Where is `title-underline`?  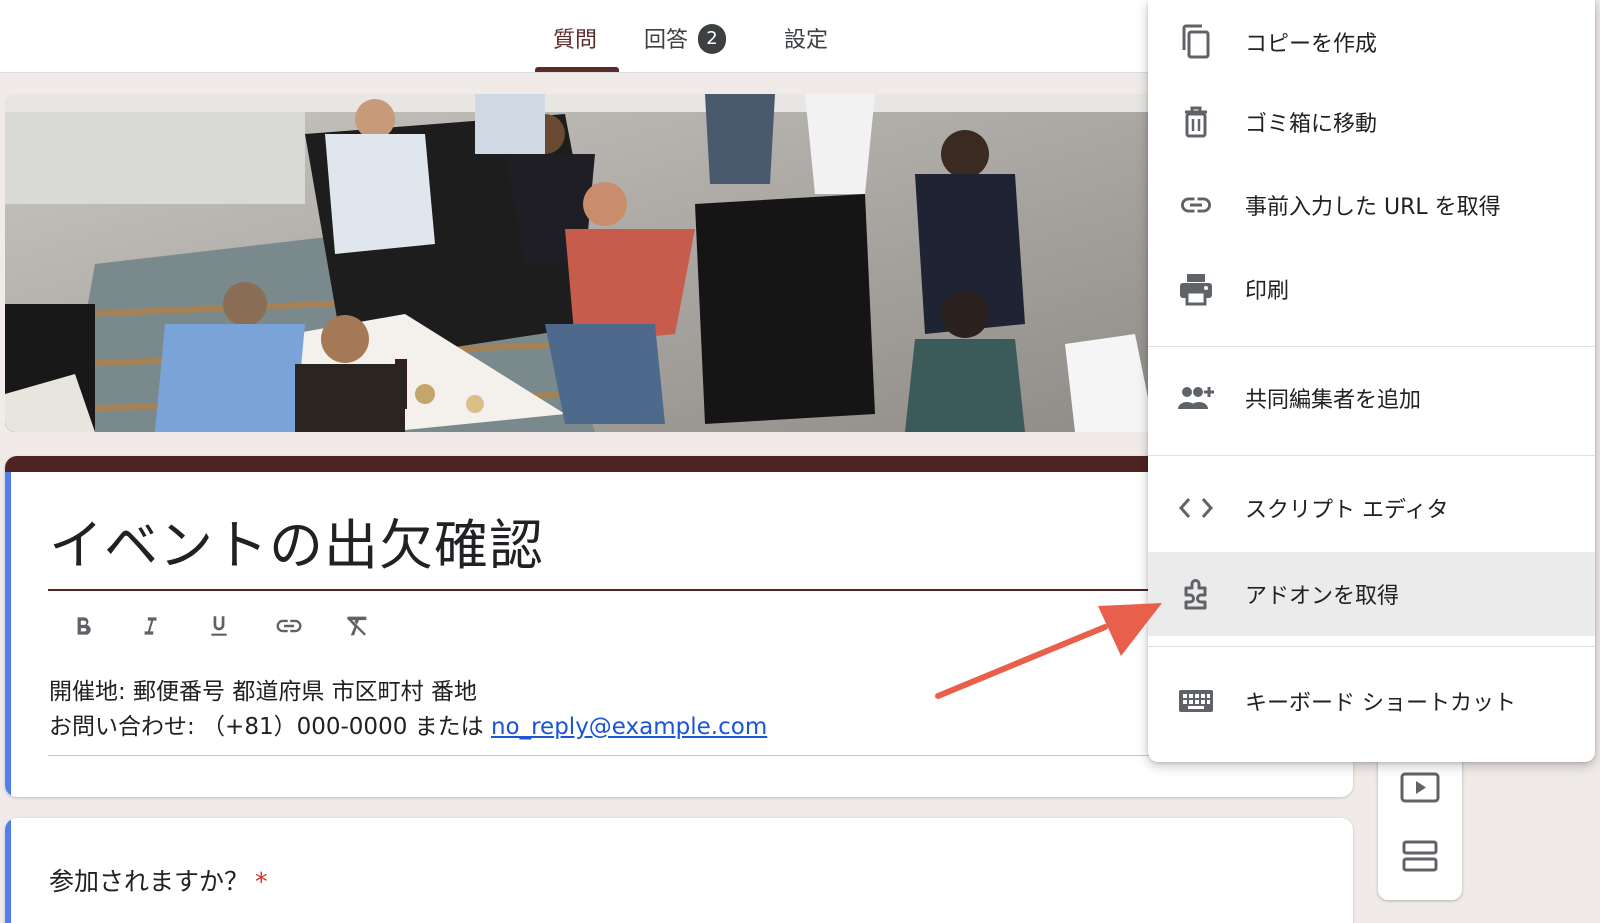 title-underline is located at coordinates (608, 590).